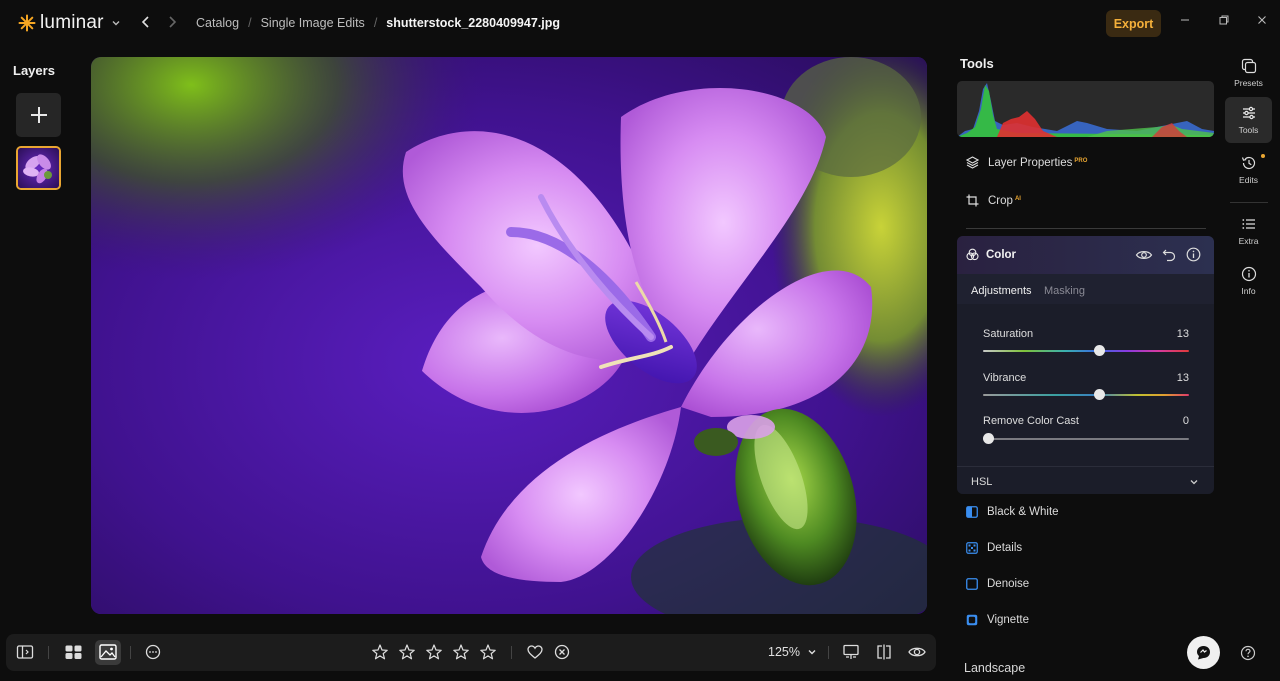  I want to click on rail-tools: Tools, so click(1248, 120).